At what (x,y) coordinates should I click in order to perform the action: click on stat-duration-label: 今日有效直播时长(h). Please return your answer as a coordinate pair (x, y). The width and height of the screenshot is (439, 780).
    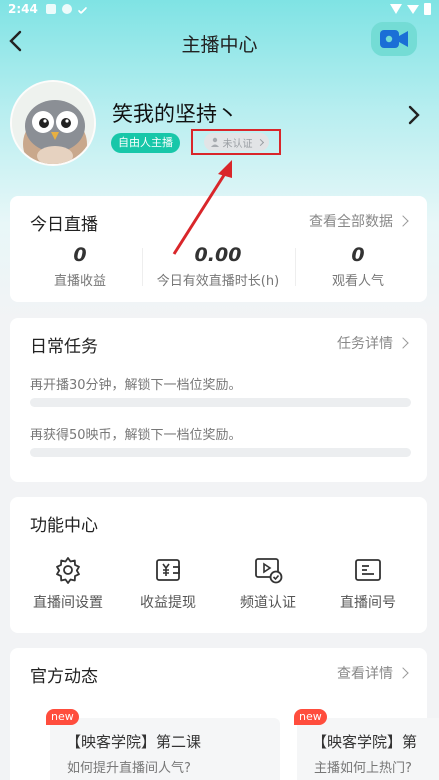
    Looking at the image, I should click on (218, 281).